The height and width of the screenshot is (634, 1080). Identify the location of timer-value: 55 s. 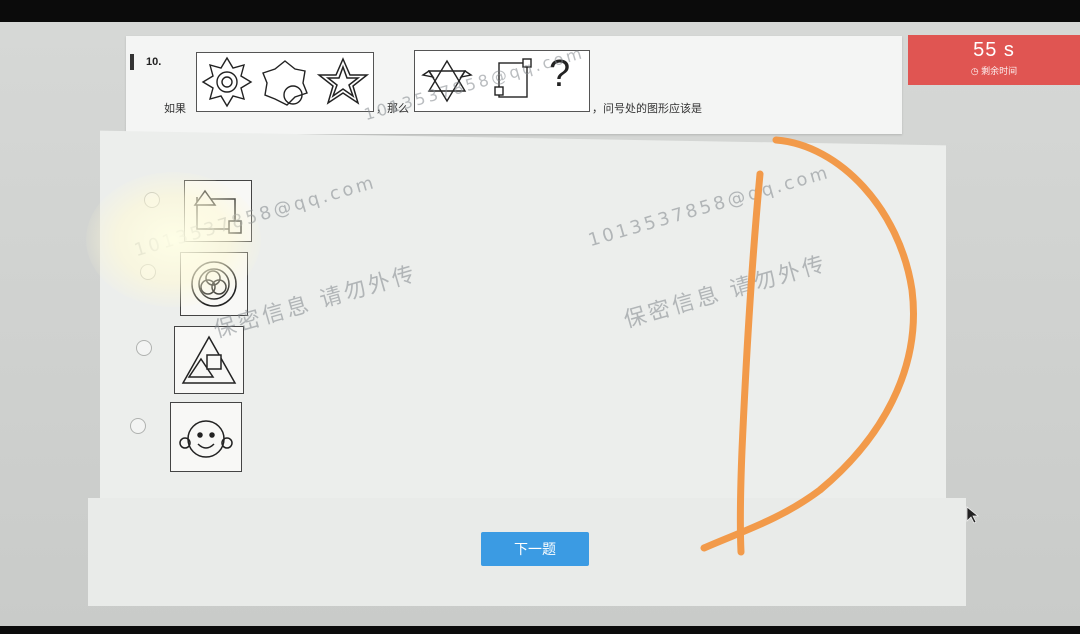
(994, 50).